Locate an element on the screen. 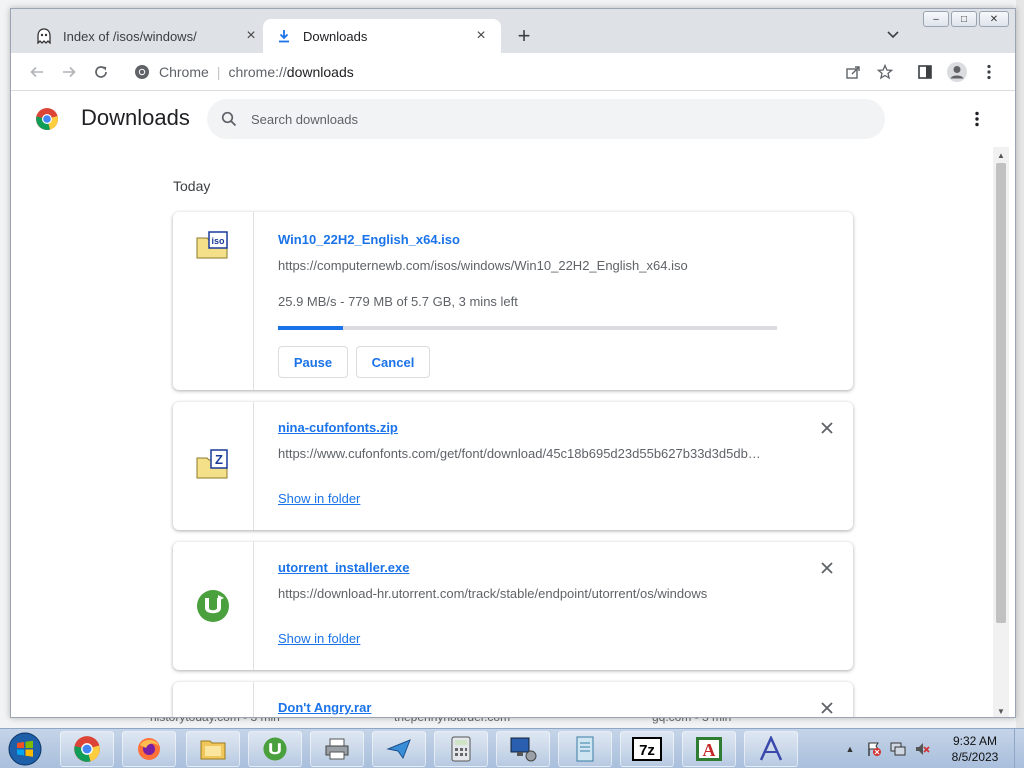 Image resolution: width=1024 pixels, height=768 pixels. show-desktop-button is located at coordinates (1019, 748).